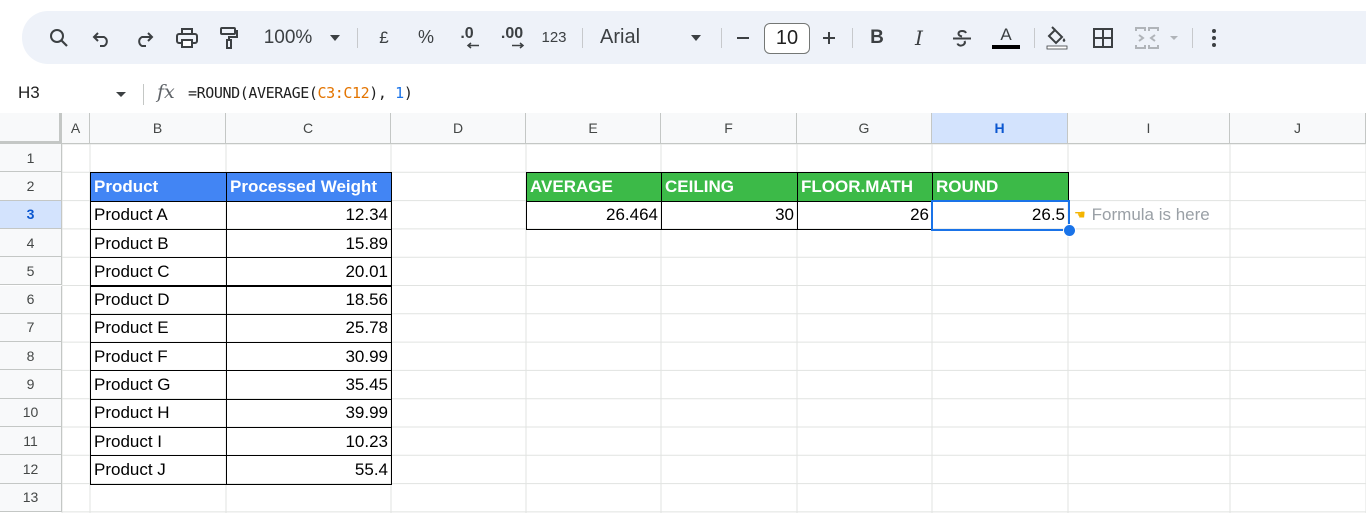 Image resolution: width=1366 pixels, height=513 pixels. What do you see at coordinates (31, 356) in the screenshot?
I see `row-header-8: 8` at bounding box center [31, 356].